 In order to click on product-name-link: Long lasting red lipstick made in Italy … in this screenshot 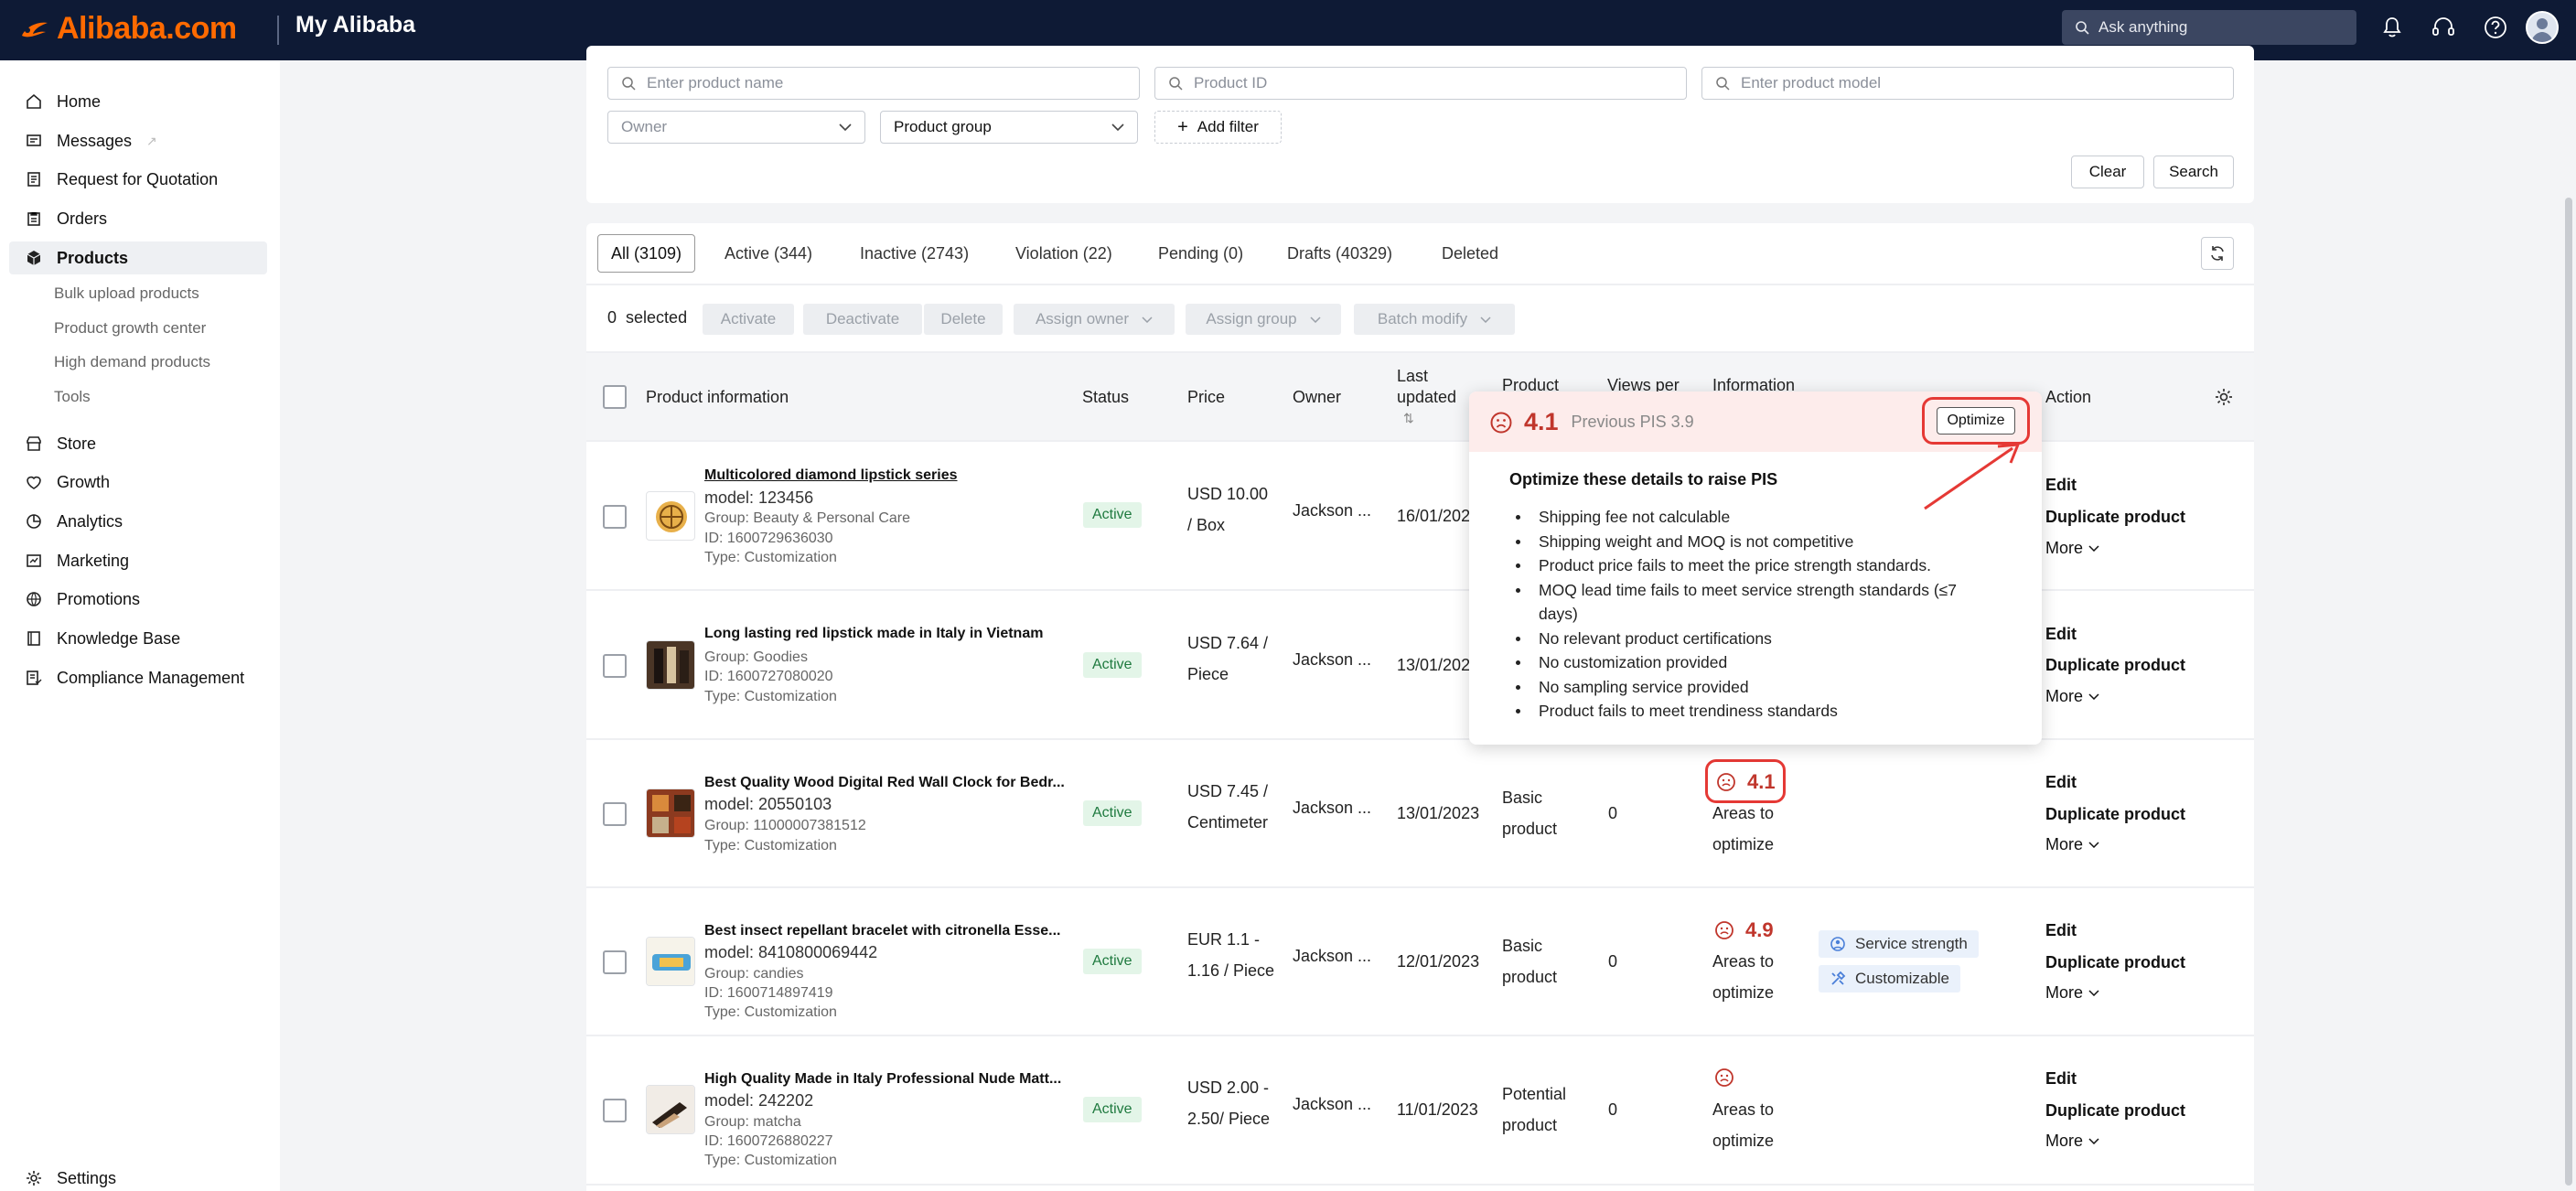, I will do `click(874, 634)`.